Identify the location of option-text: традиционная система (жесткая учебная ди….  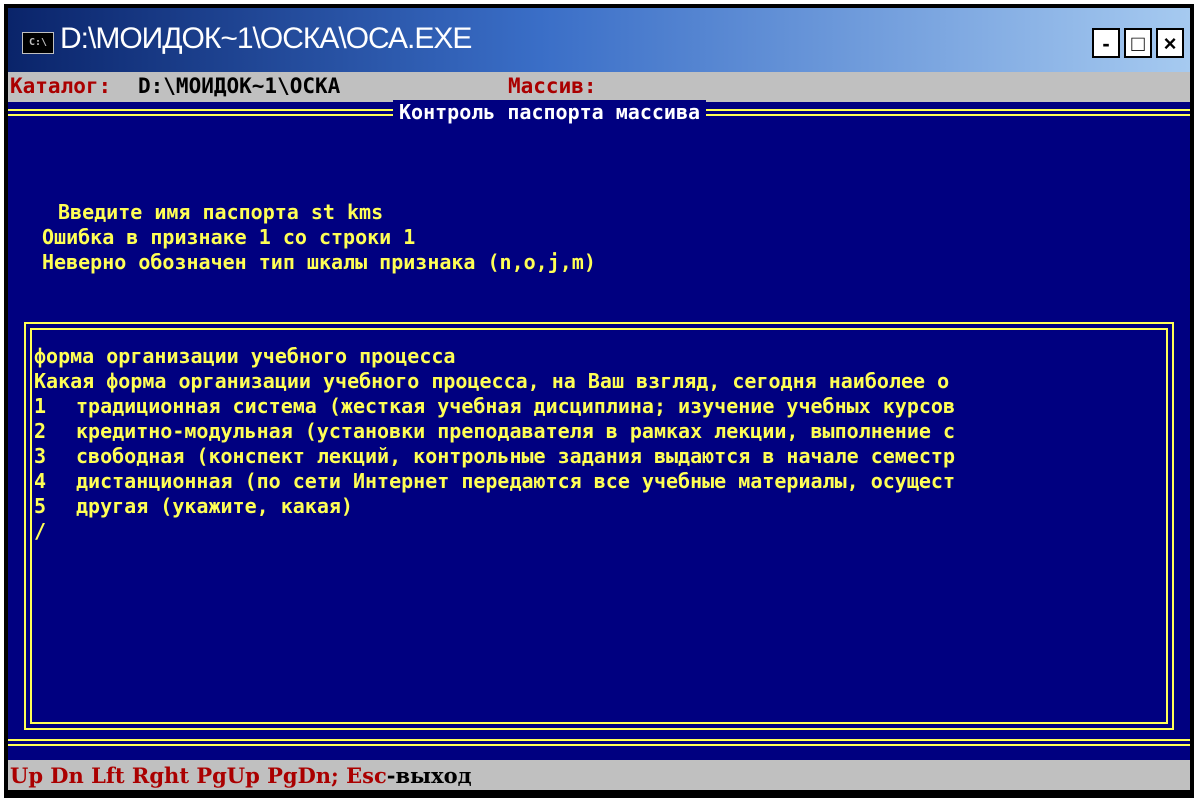
(515, 406).